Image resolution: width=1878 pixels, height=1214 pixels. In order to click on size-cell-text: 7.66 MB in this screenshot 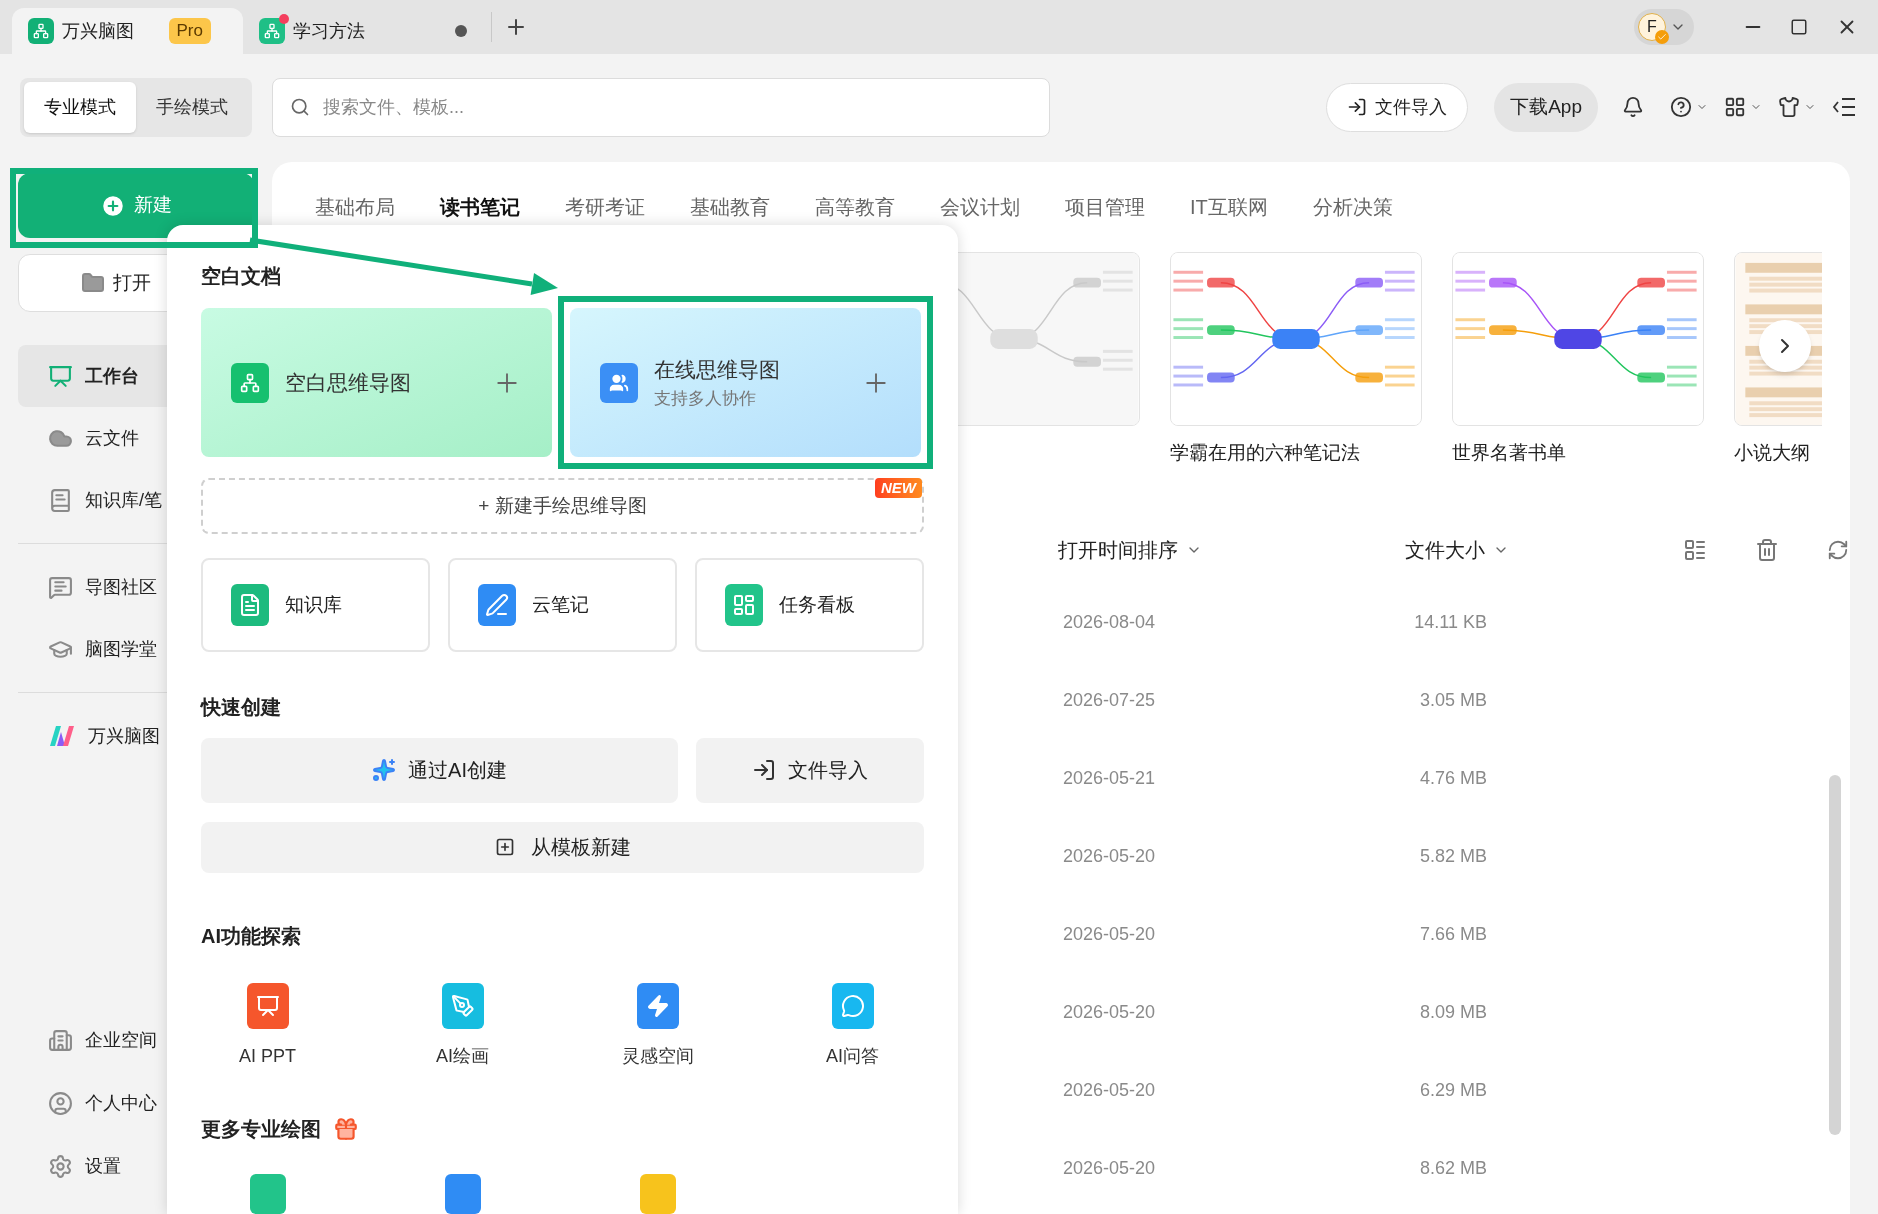, I will do `click(1452, 934)`.